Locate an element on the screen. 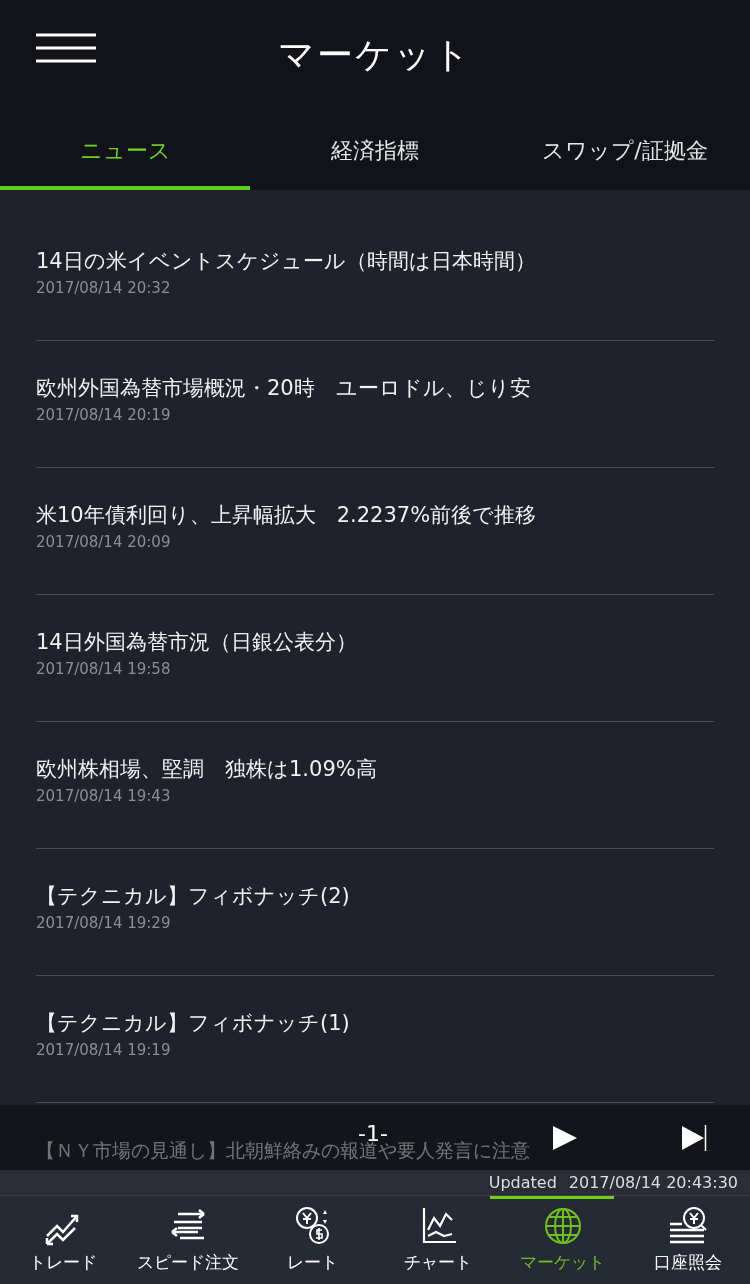 This screenshot has height=1284, width=750. news-title: 【テクニカル】フィボナッチ(1) is located at coordinates (193, 1023).